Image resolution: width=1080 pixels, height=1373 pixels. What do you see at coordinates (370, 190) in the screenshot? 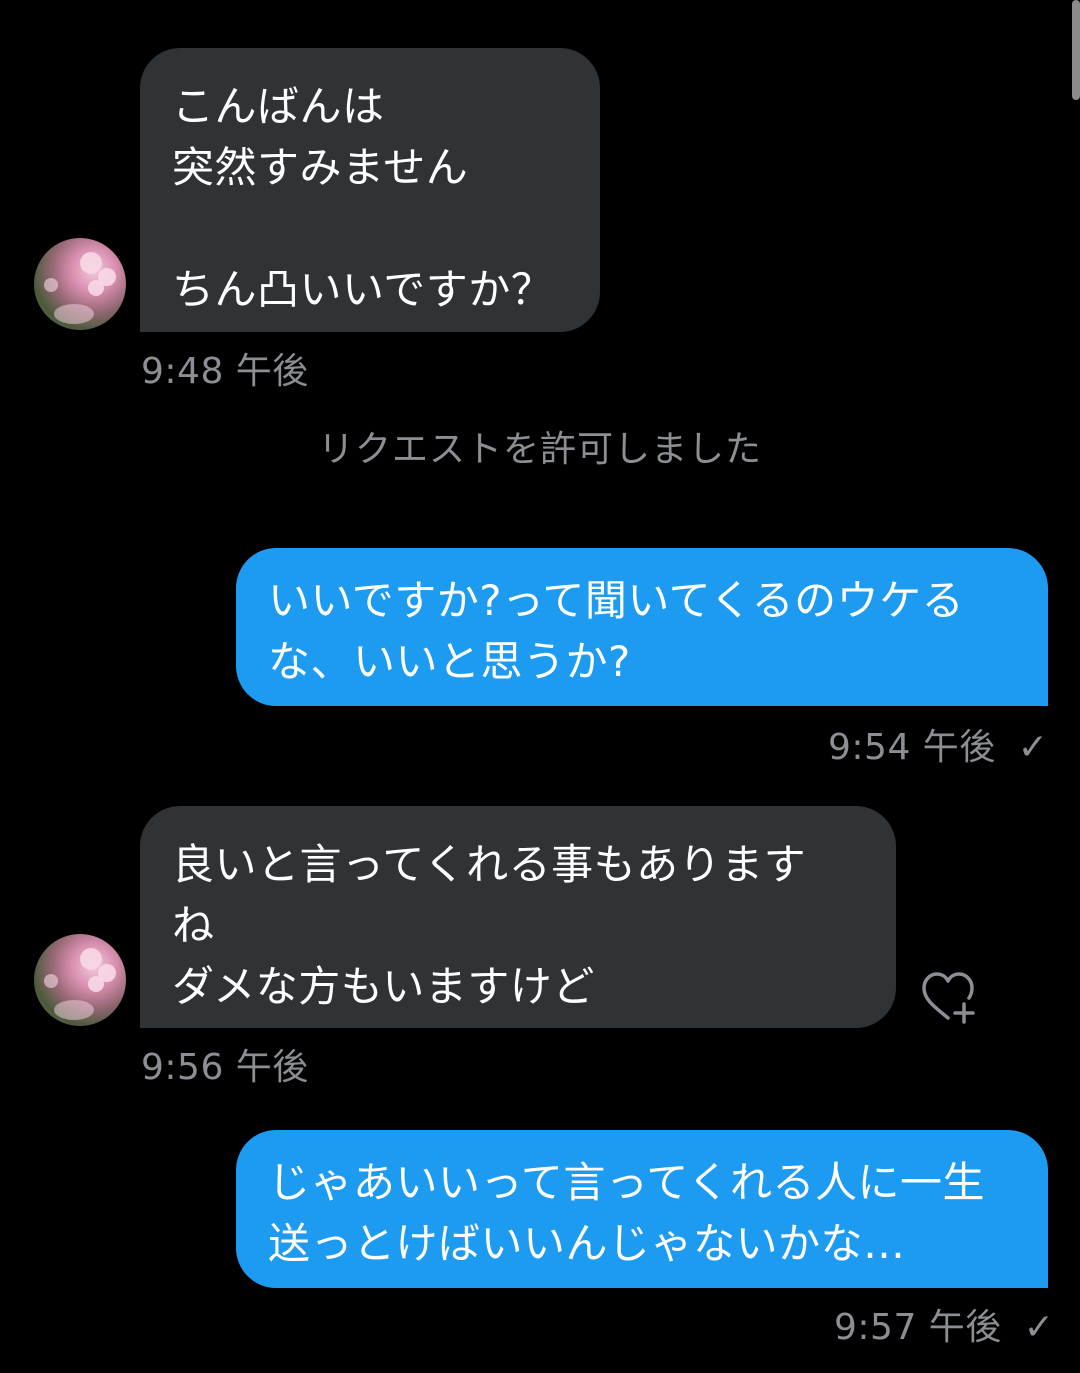
I see `incoming-message-bubble: こんばんは 突然すみません ちん凸いいですか？` at bounding box center [370, 190].